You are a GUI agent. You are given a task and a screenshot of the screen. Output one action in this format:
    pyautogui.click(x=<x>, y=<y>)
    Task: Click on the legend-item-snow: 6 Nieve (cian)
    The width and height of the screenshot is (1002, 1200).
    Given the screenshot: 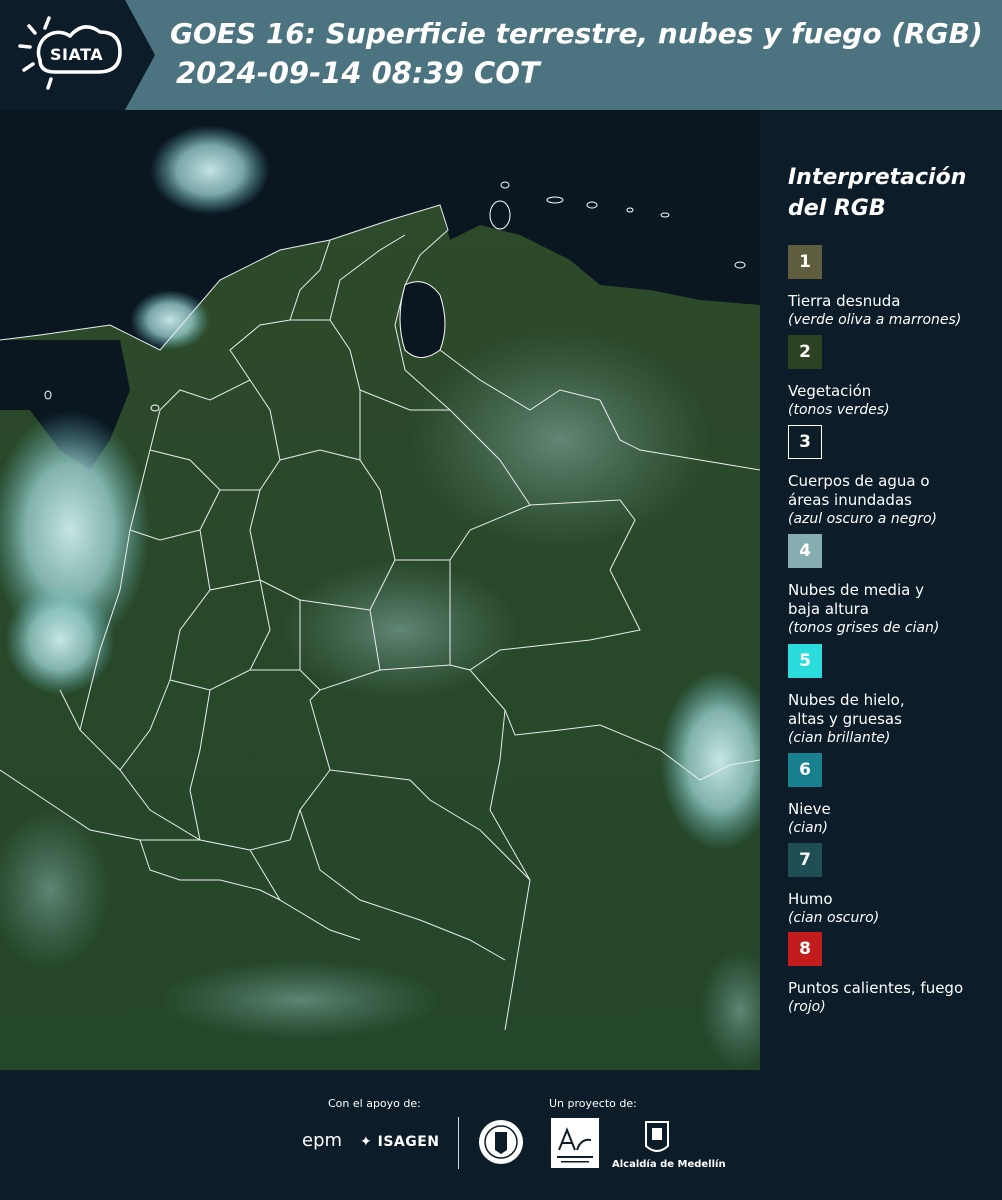 What is the action you would take?
    pyautogui.click(x=893, y=795)
    